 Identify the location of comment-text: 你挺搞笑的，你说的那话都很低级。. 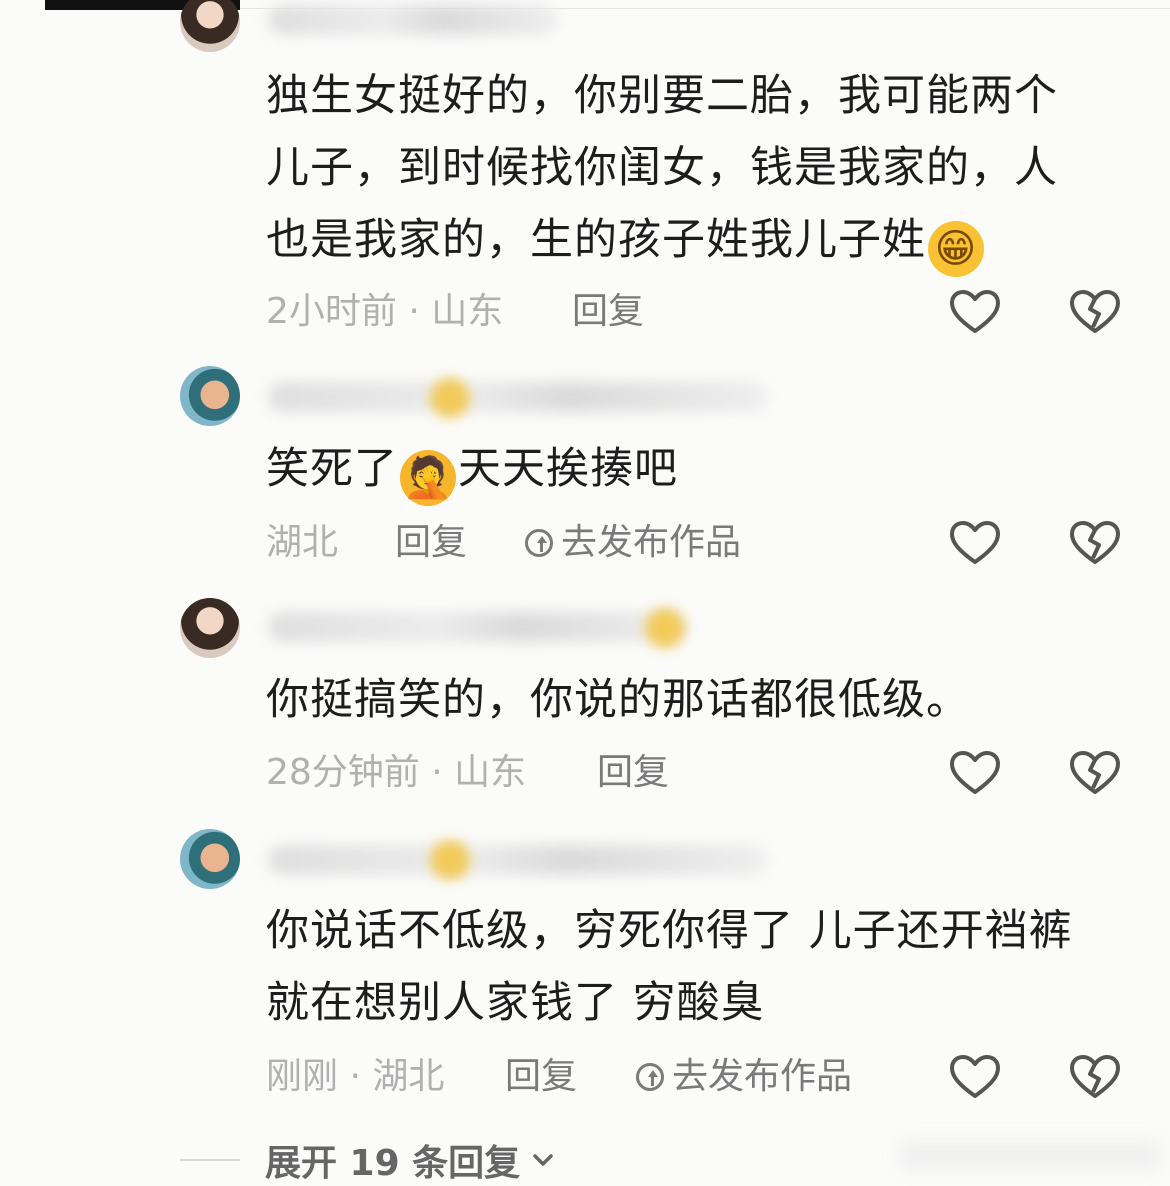
(618, 700).